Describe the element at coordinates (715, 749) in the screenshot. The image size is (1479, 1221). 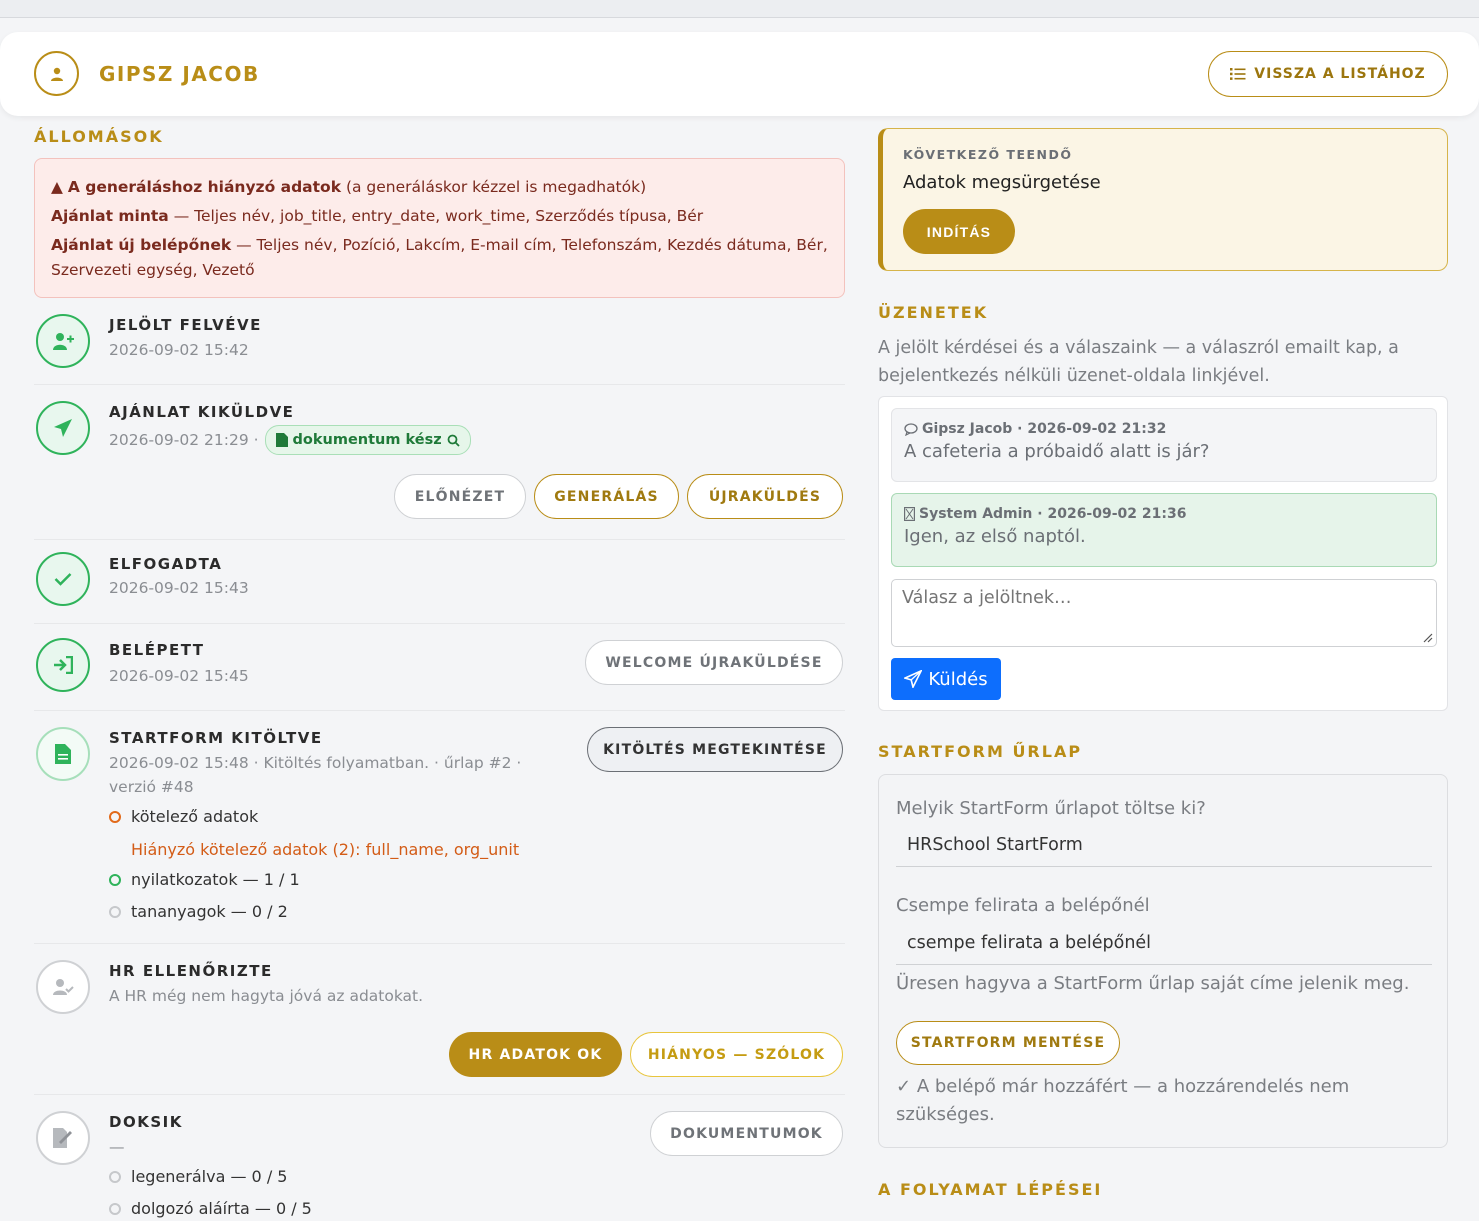
I see `view-filling-button: KITÖLTÉS MEGTEKINTÉSE` at that location.